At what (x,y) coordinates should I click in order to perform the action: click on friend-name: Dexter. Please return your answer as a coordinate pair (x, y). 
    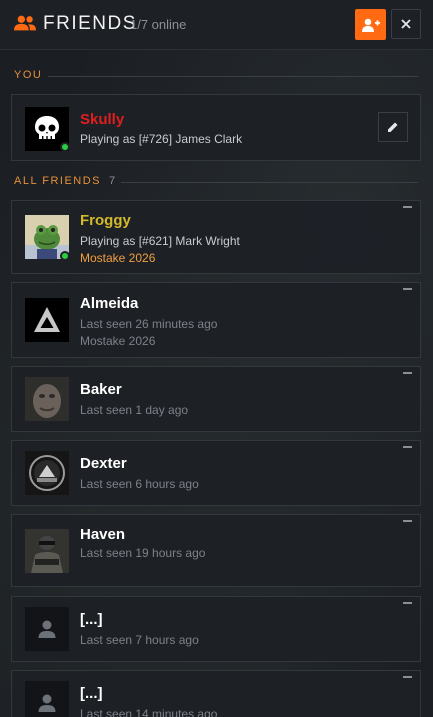
    Looking at the image, I should click on (103, 463).